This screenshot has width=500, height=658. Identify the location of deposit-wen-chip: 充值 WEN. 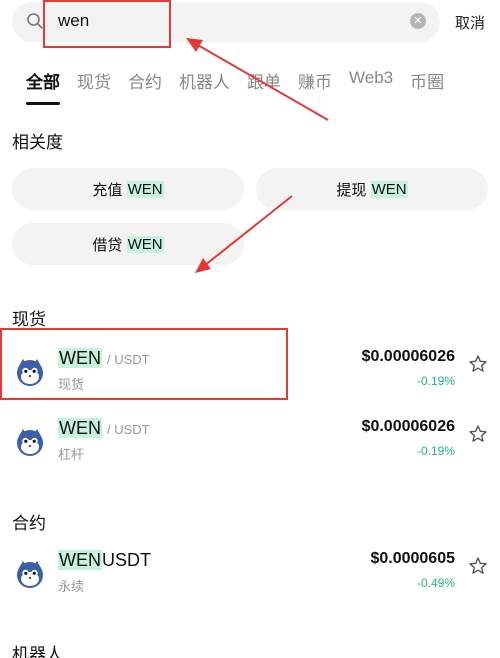
(128, 189).